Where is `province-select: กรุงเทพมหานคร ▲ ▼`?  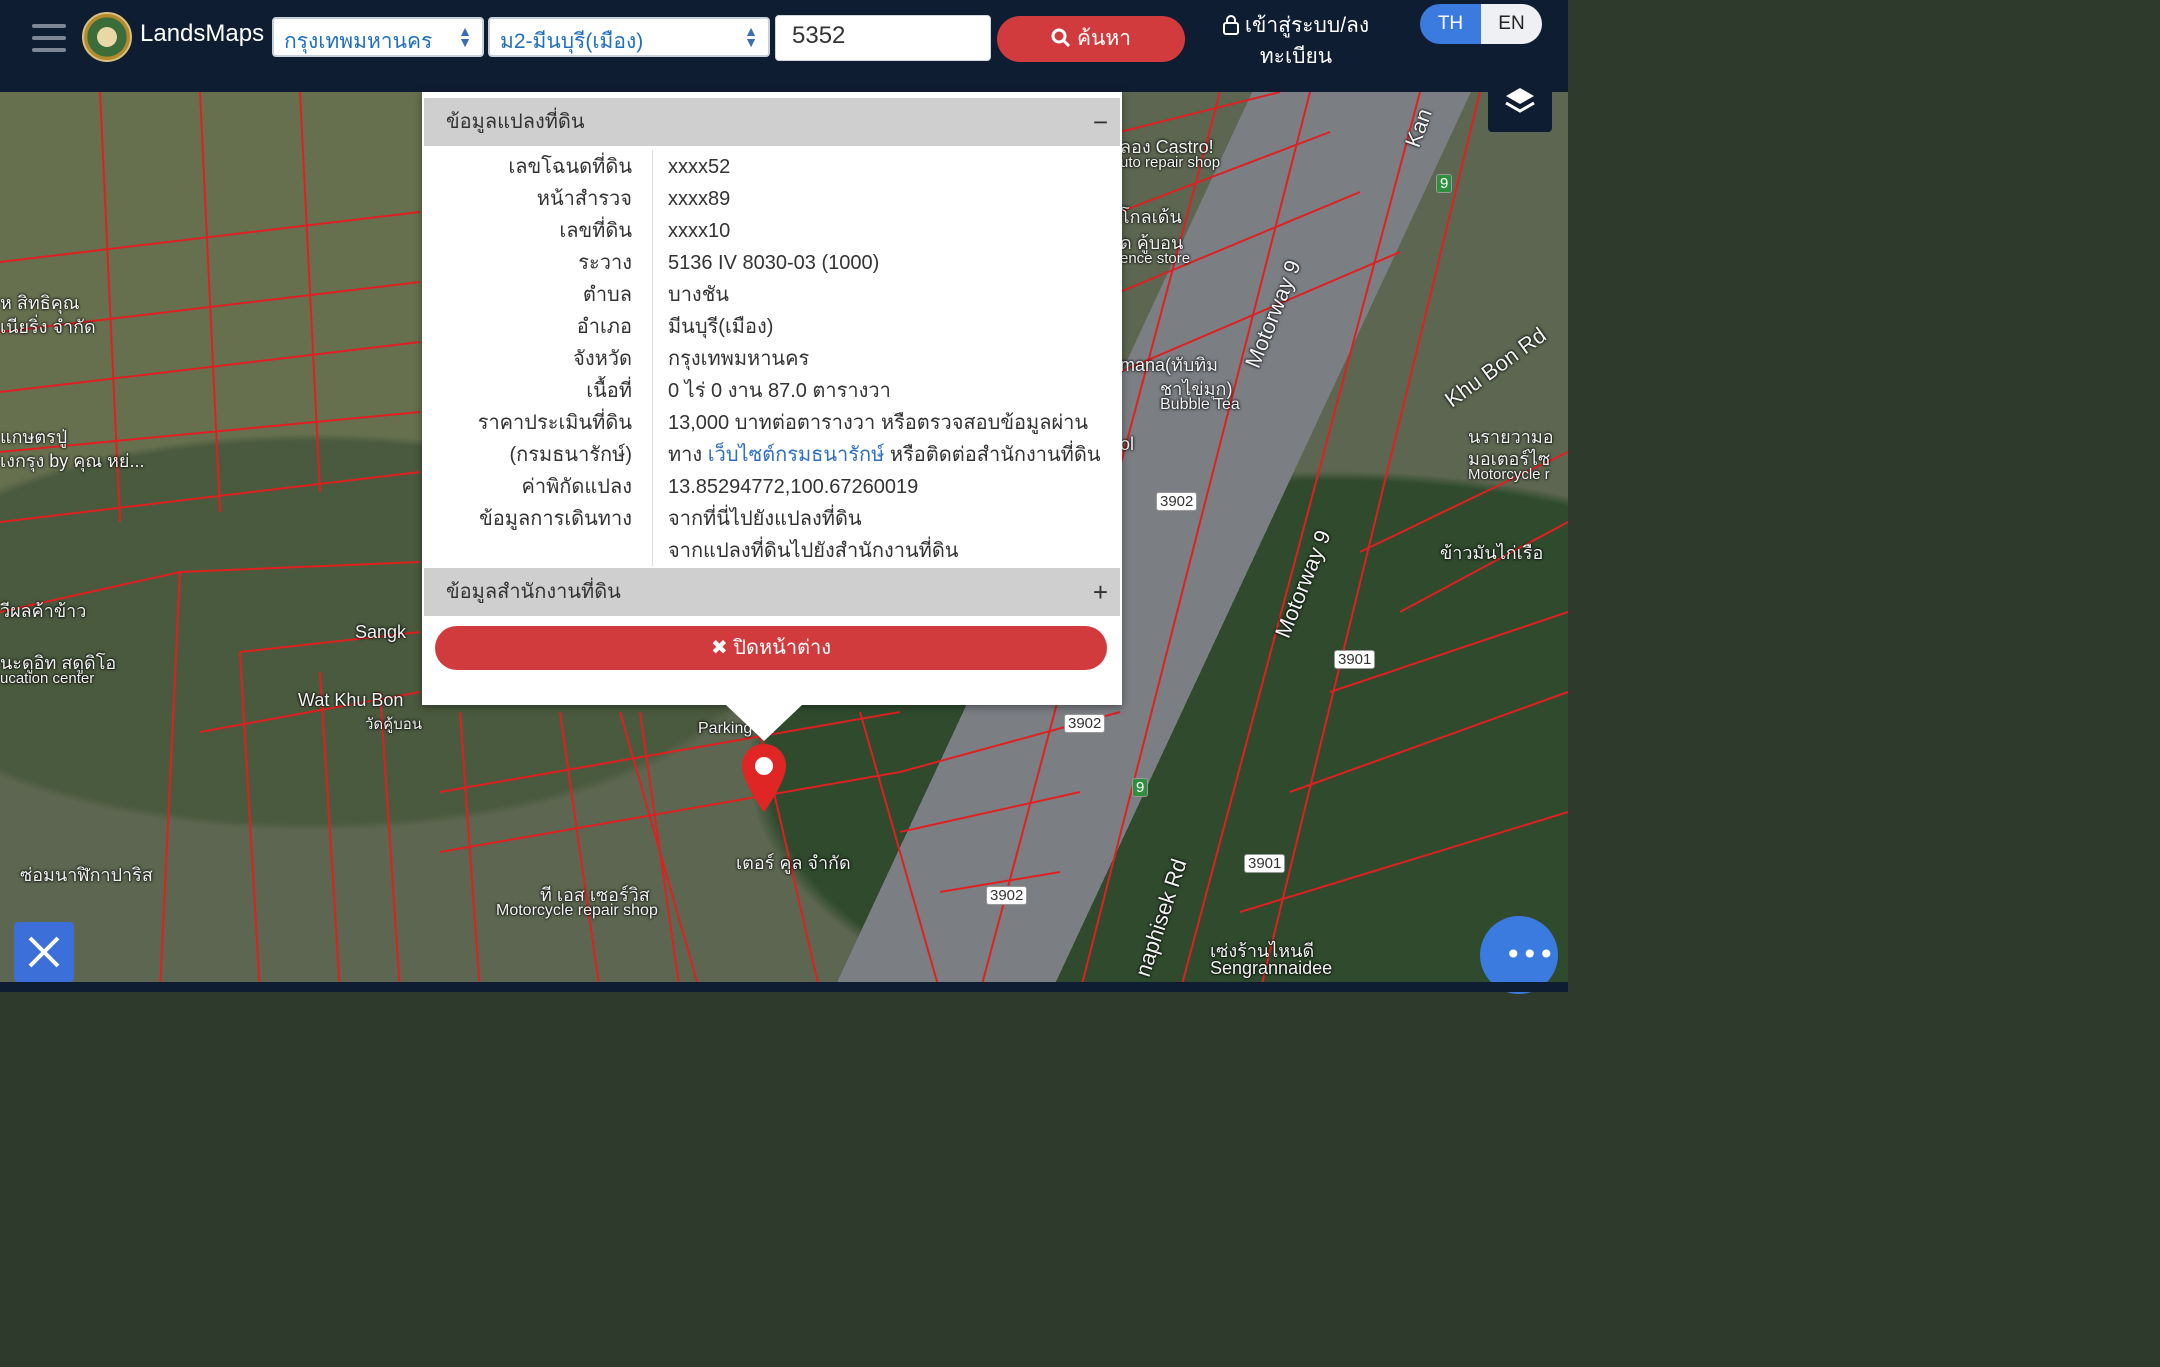 province-select: กรุงเทพมหานคร ▲ ▼ is located at coordinates (378, 37).